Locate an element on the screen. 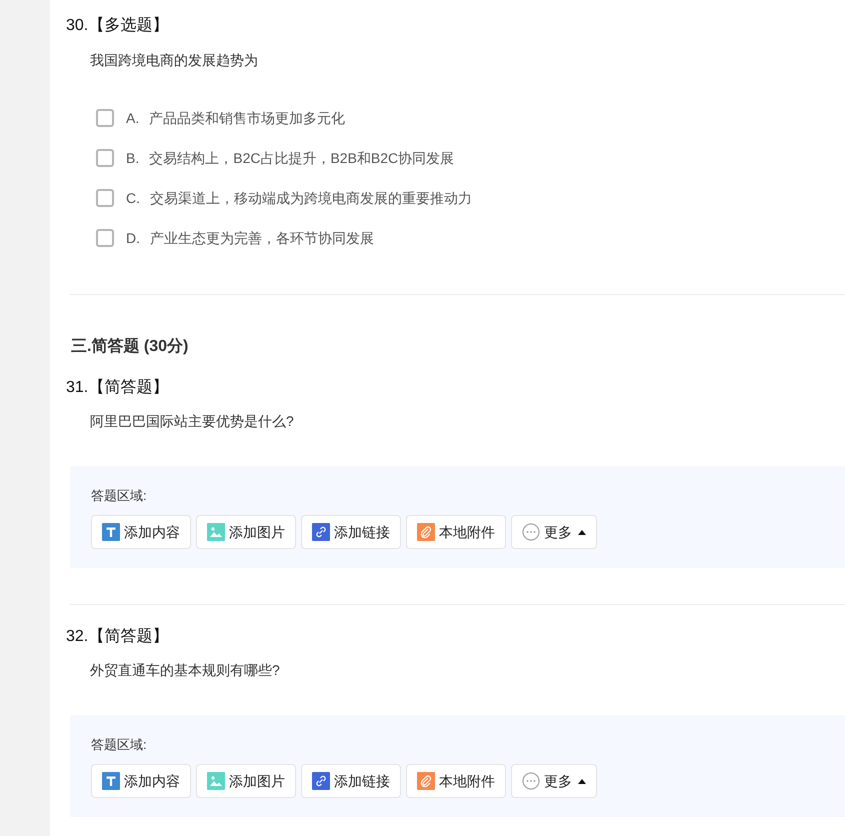 This screenshot has height=836, width=845. section-heading: 三.简答题 (30分) is located at coordinates (130, 346).